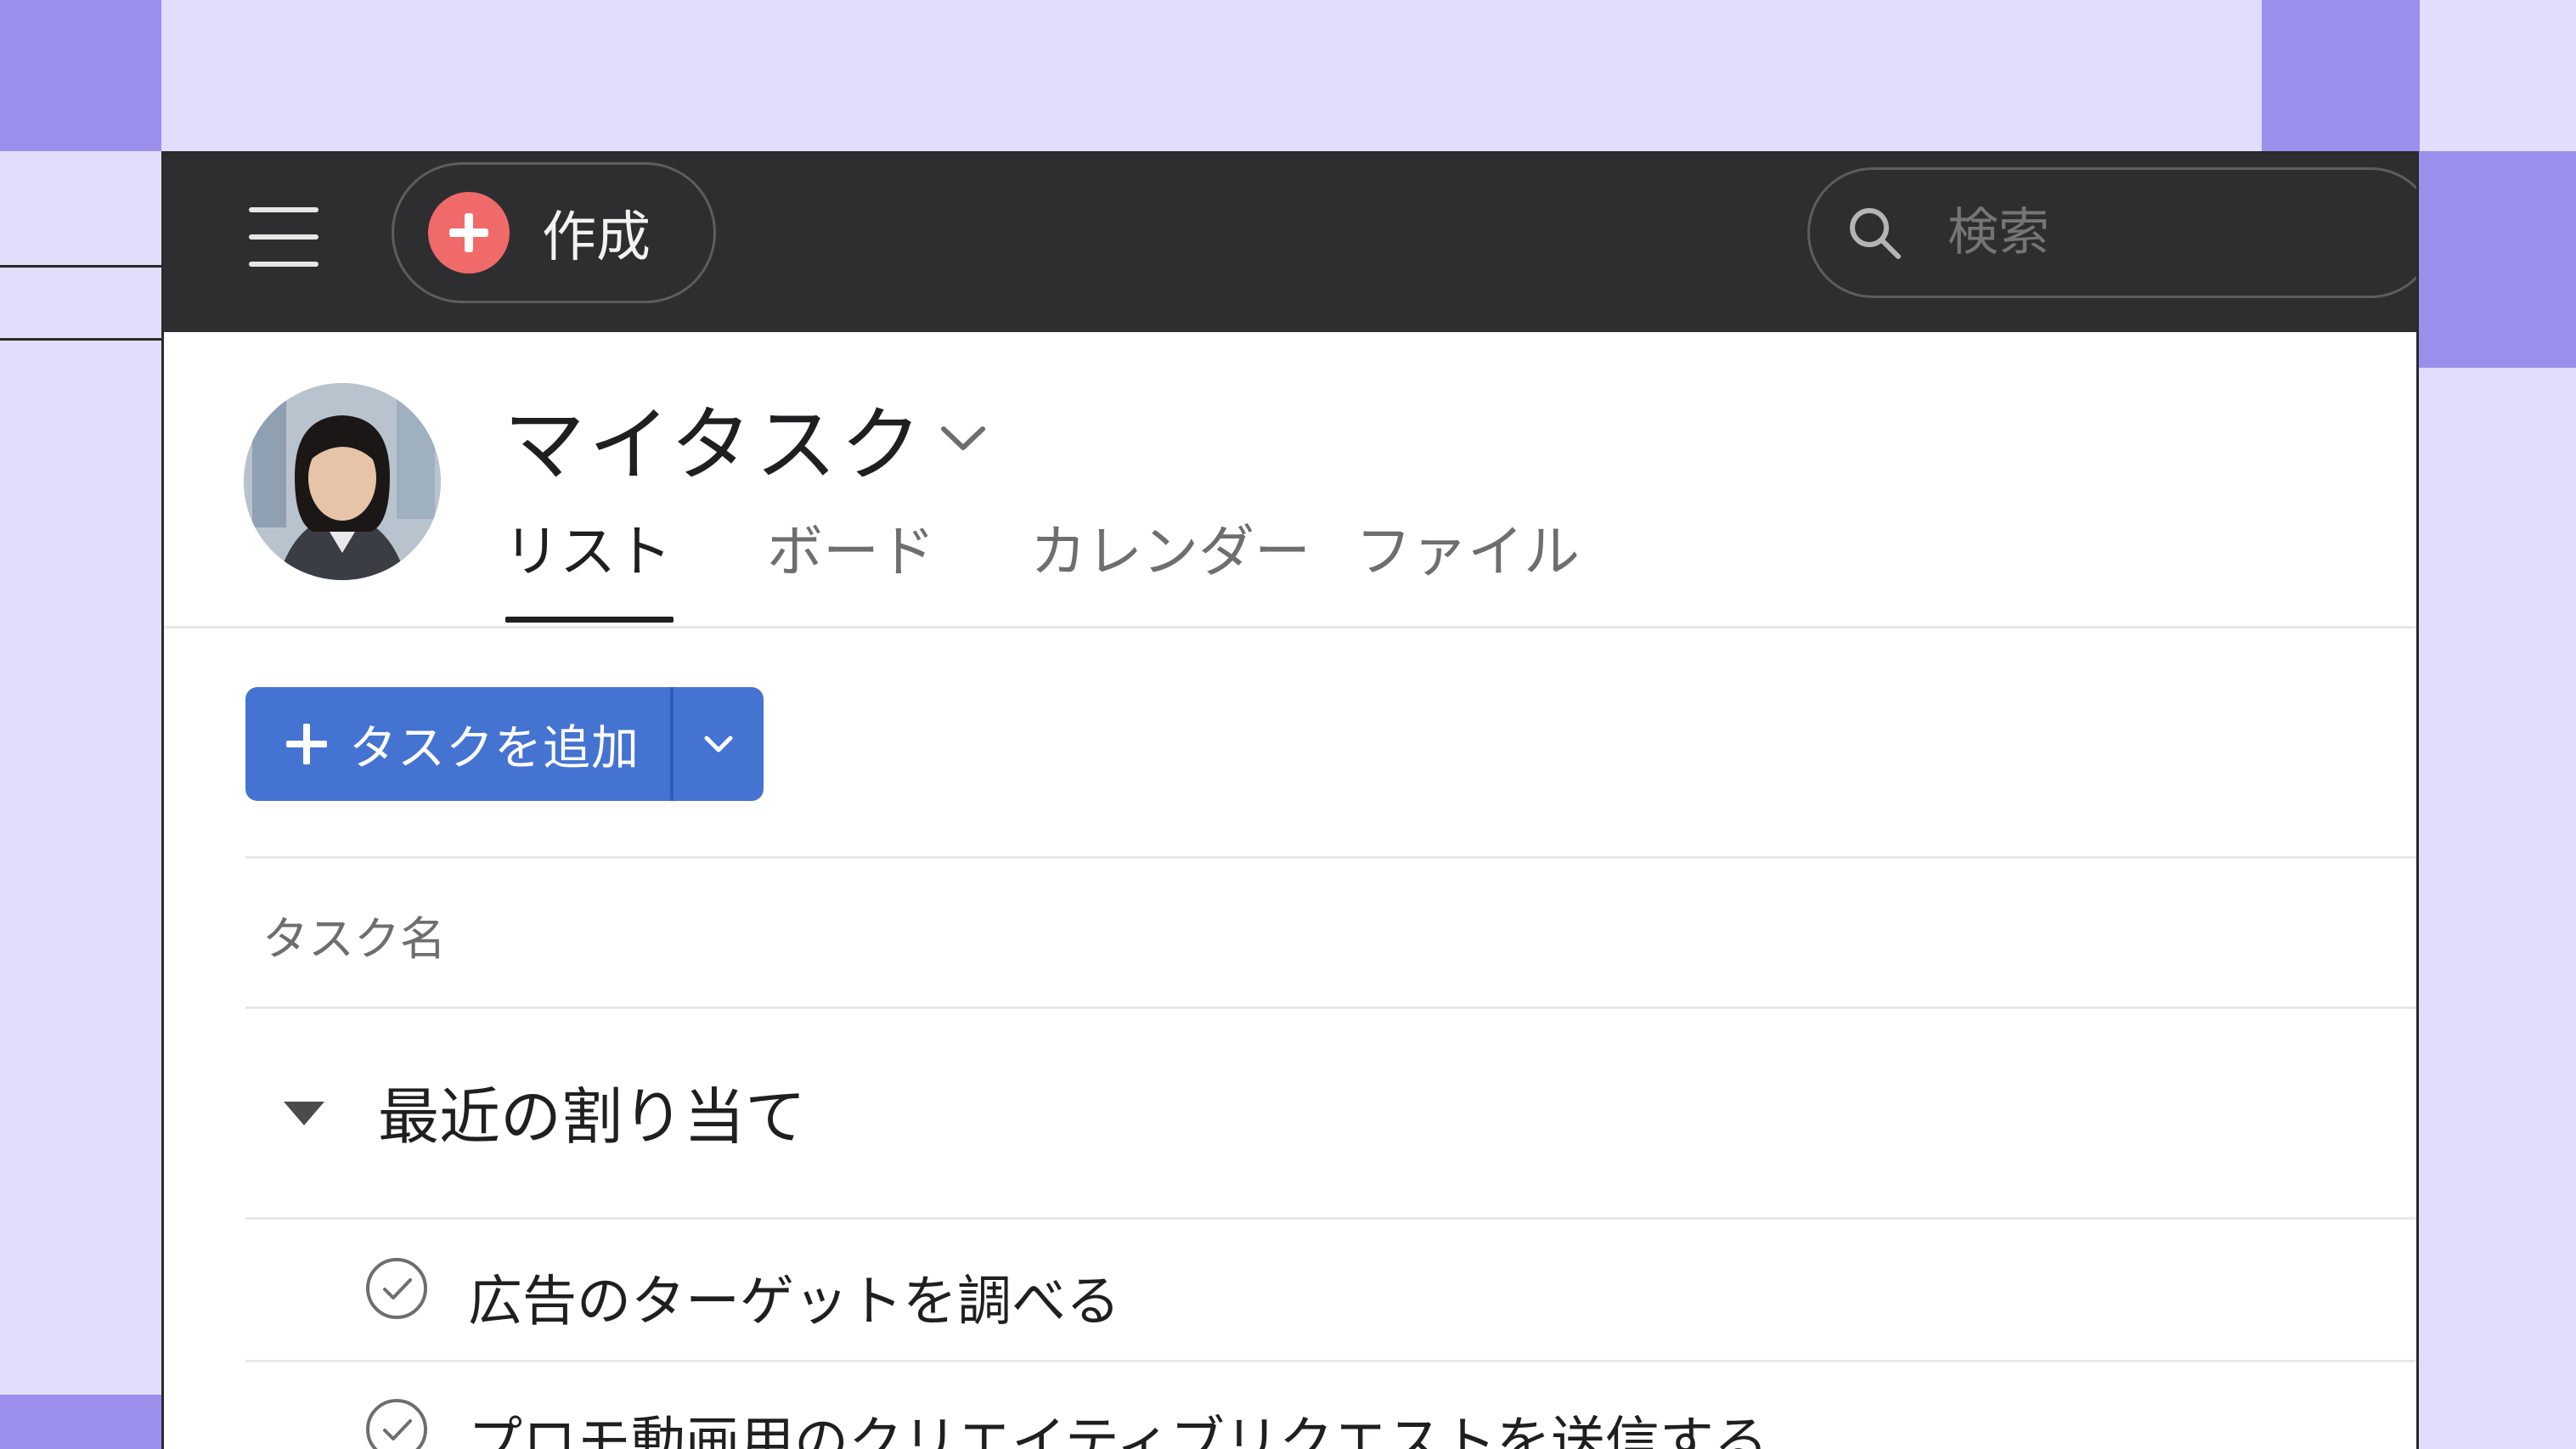 Image resolution: width=2576 pixels, height=1449 pixels. I want to click on column-header-task-name: タスク名, so click(354, 934).